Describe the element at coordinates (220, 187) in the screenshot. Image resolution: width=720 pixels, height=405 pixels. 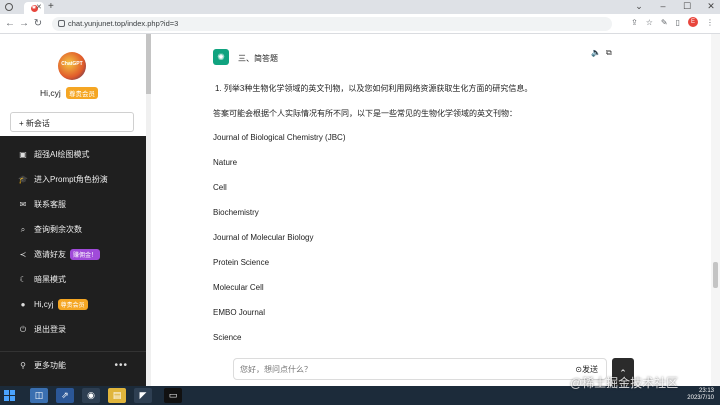
I see `list-item: Cell` at that location.